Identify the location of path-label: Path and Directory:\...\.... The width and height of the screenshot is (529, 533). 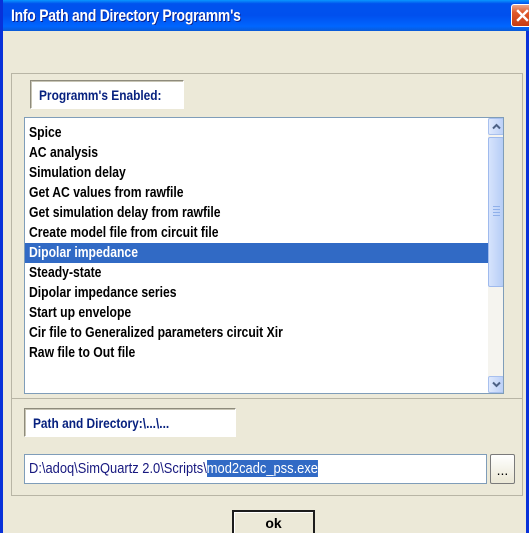
(130, 422).